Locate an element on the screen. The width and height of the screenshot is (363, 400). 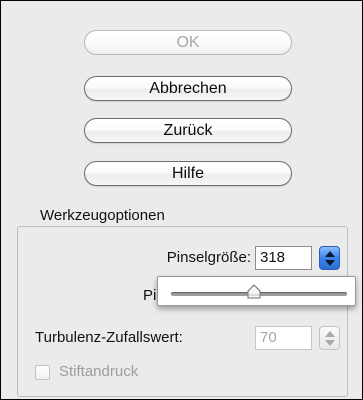
obscured-option-label: Pi is located at coordinates (150, 295).